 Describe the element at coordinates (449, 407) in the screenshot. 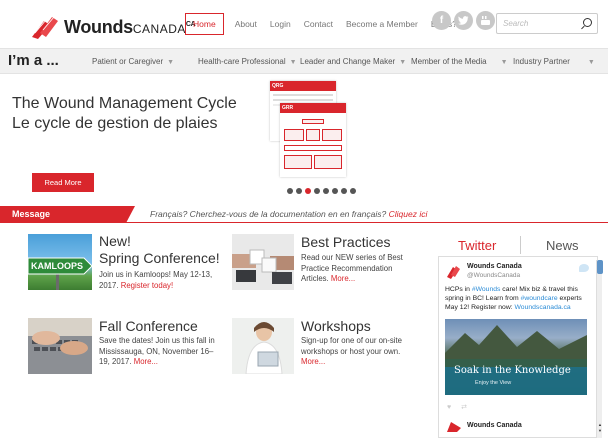

I see `like-icon: ♥` at that location.